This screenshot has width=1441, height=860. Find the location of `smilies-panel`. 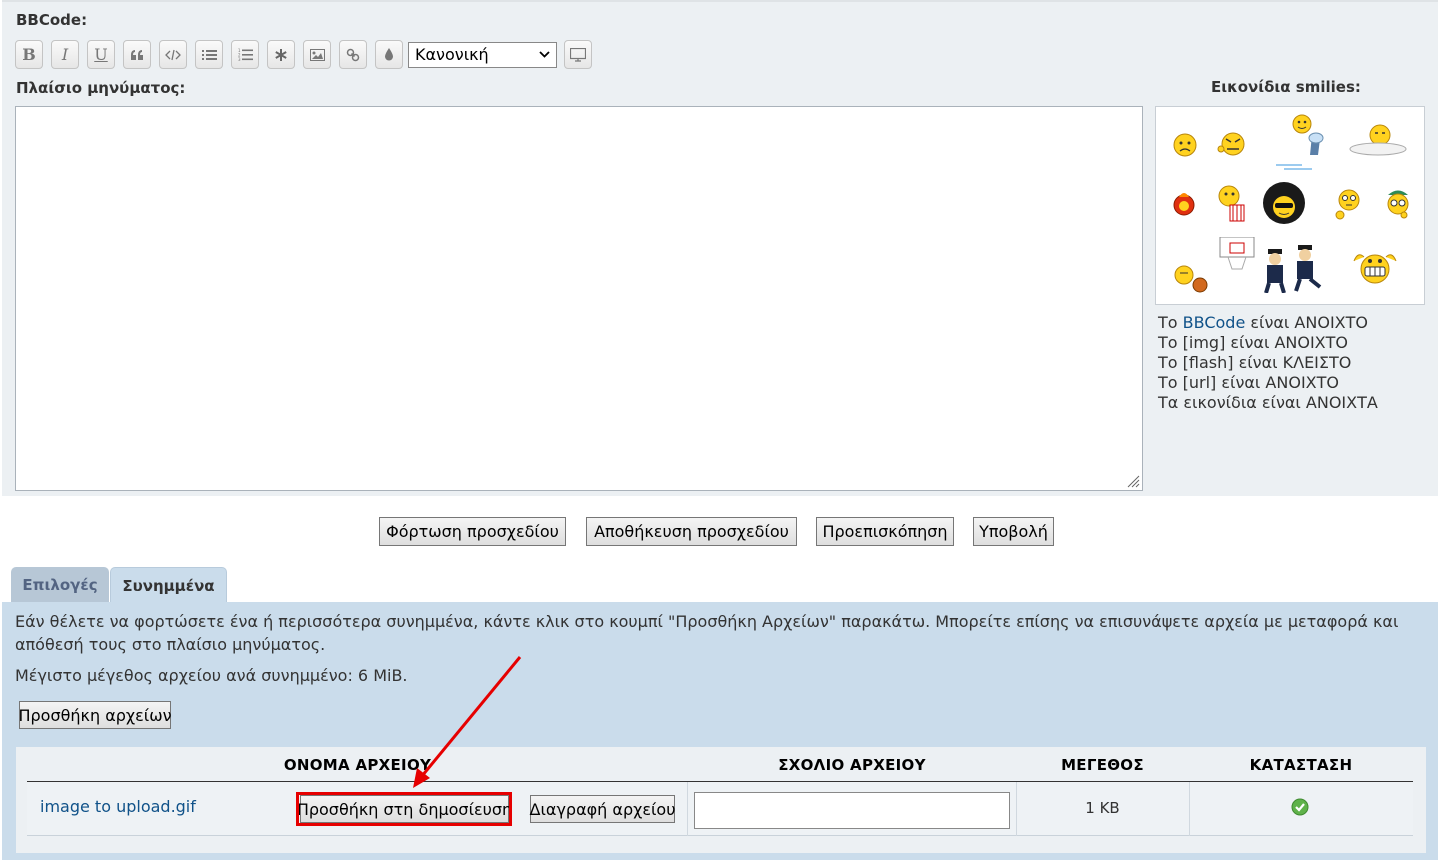

smilies-panel is located at coordinates (1290, 205).